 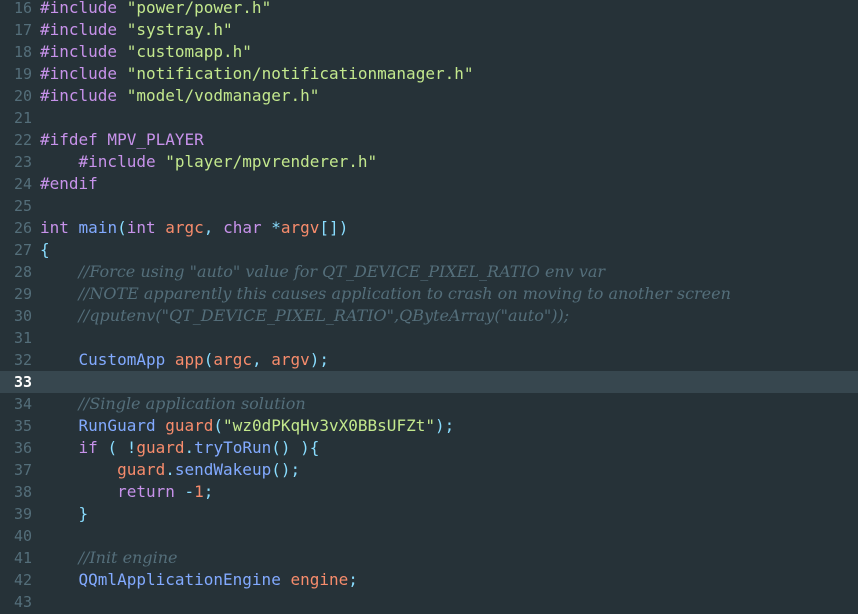 I want to click on line-number: 43, so click(x=22, y=602).